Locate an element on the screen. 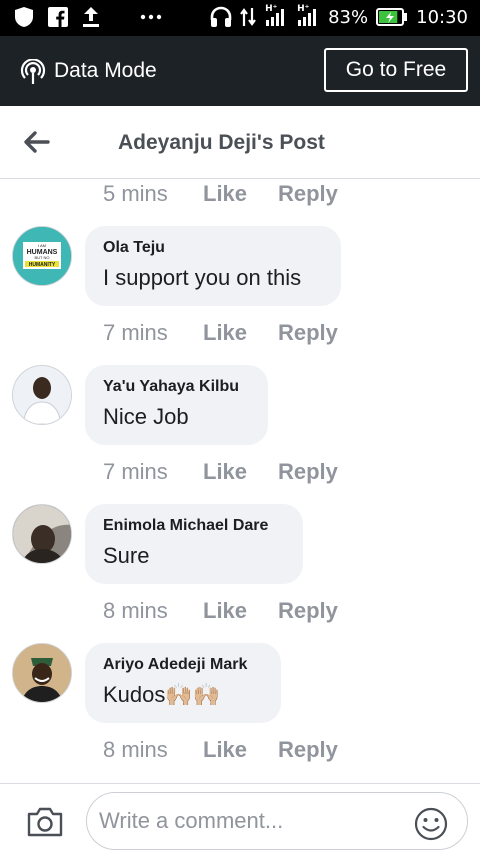 The width and height of the screenshot is (480, 855). network-type-label-1: H⁺ is located at coordinates (271, 9).